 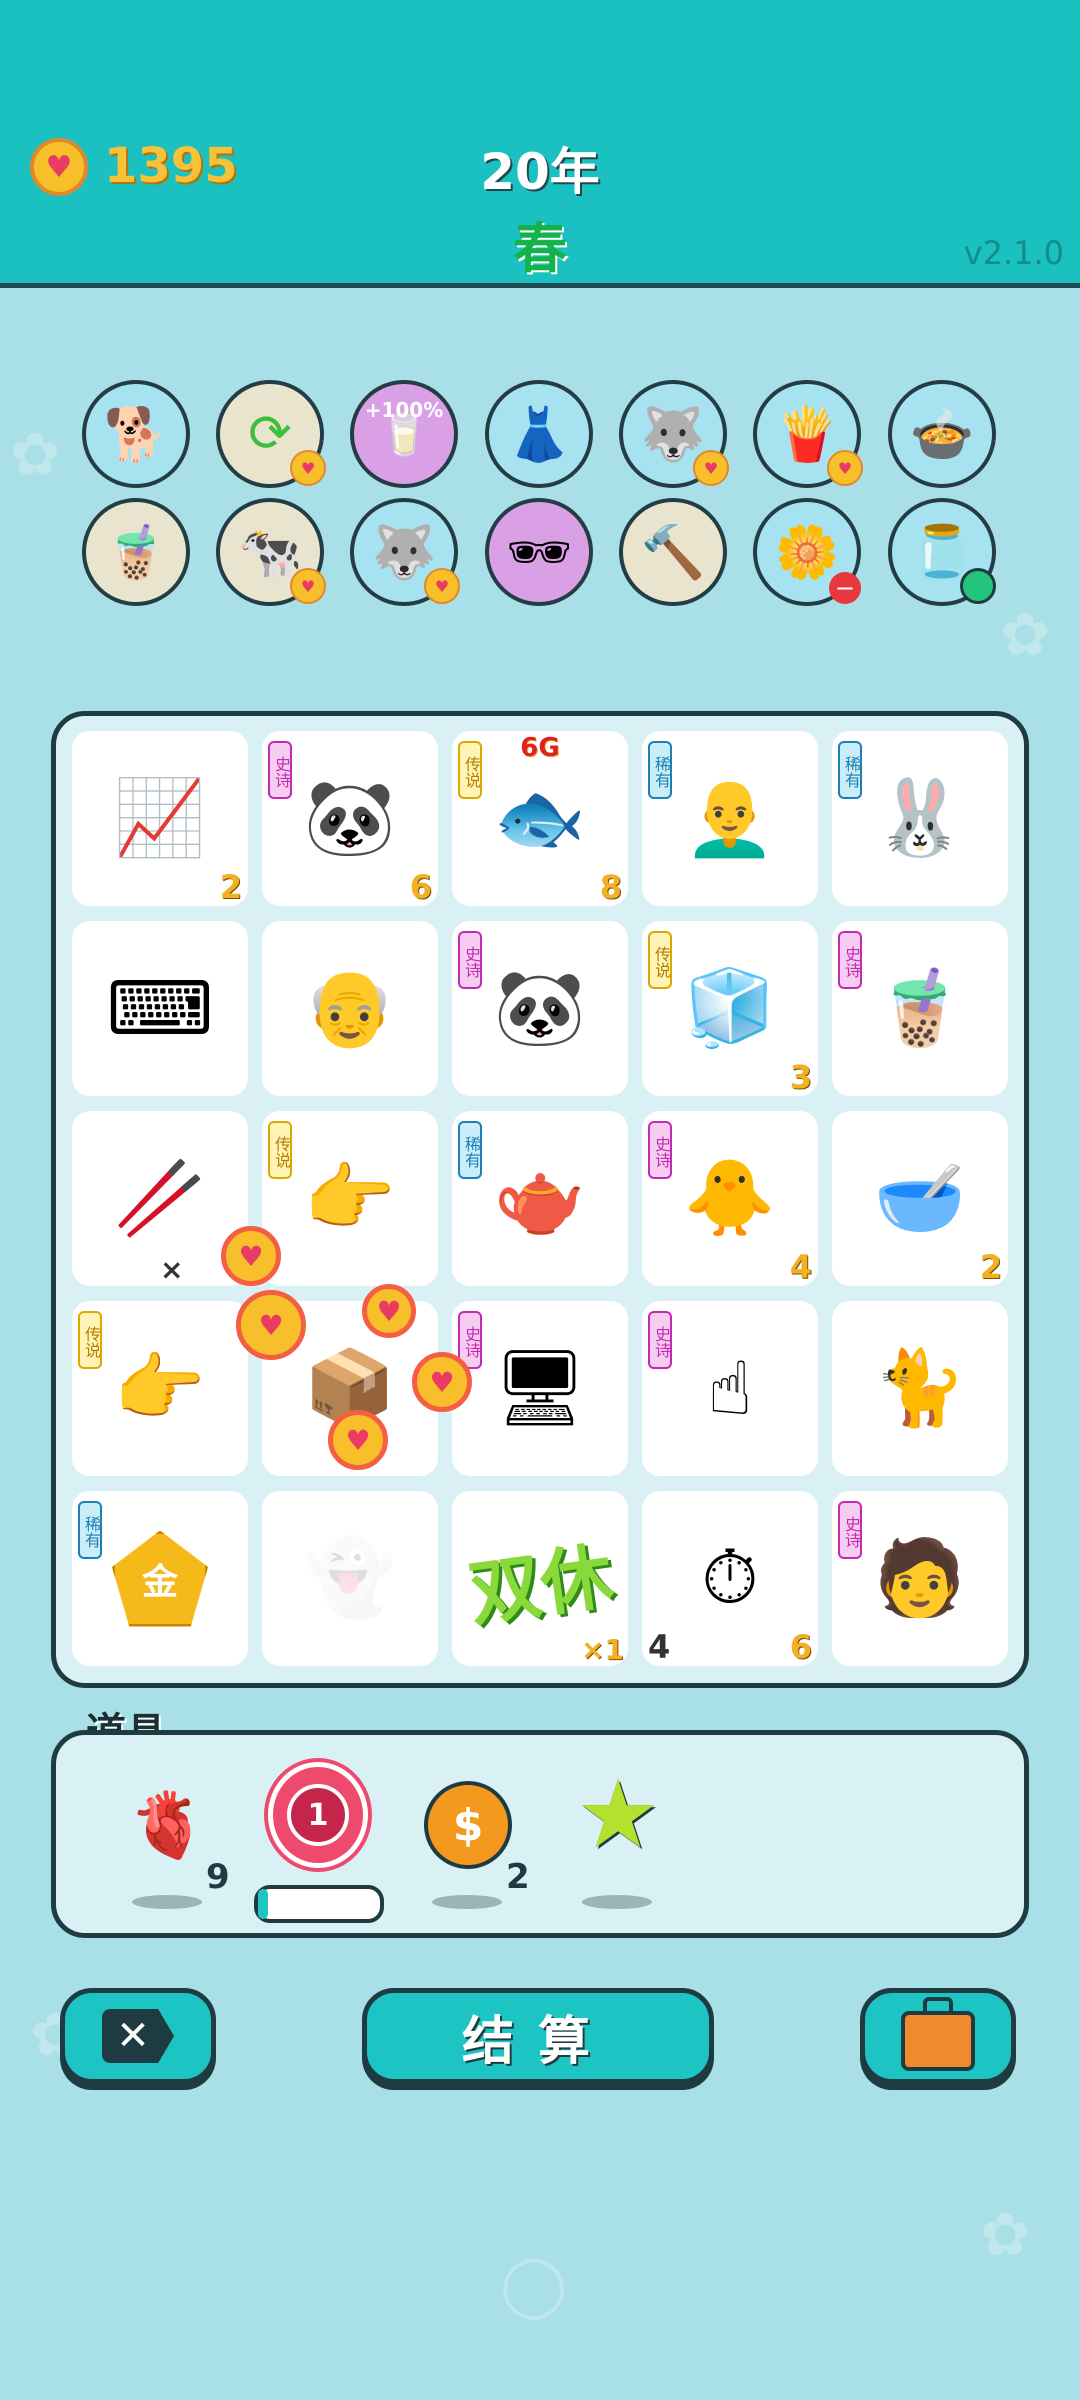 I want to click on cat-icon: 🐈, so click(x=920, y=1388).